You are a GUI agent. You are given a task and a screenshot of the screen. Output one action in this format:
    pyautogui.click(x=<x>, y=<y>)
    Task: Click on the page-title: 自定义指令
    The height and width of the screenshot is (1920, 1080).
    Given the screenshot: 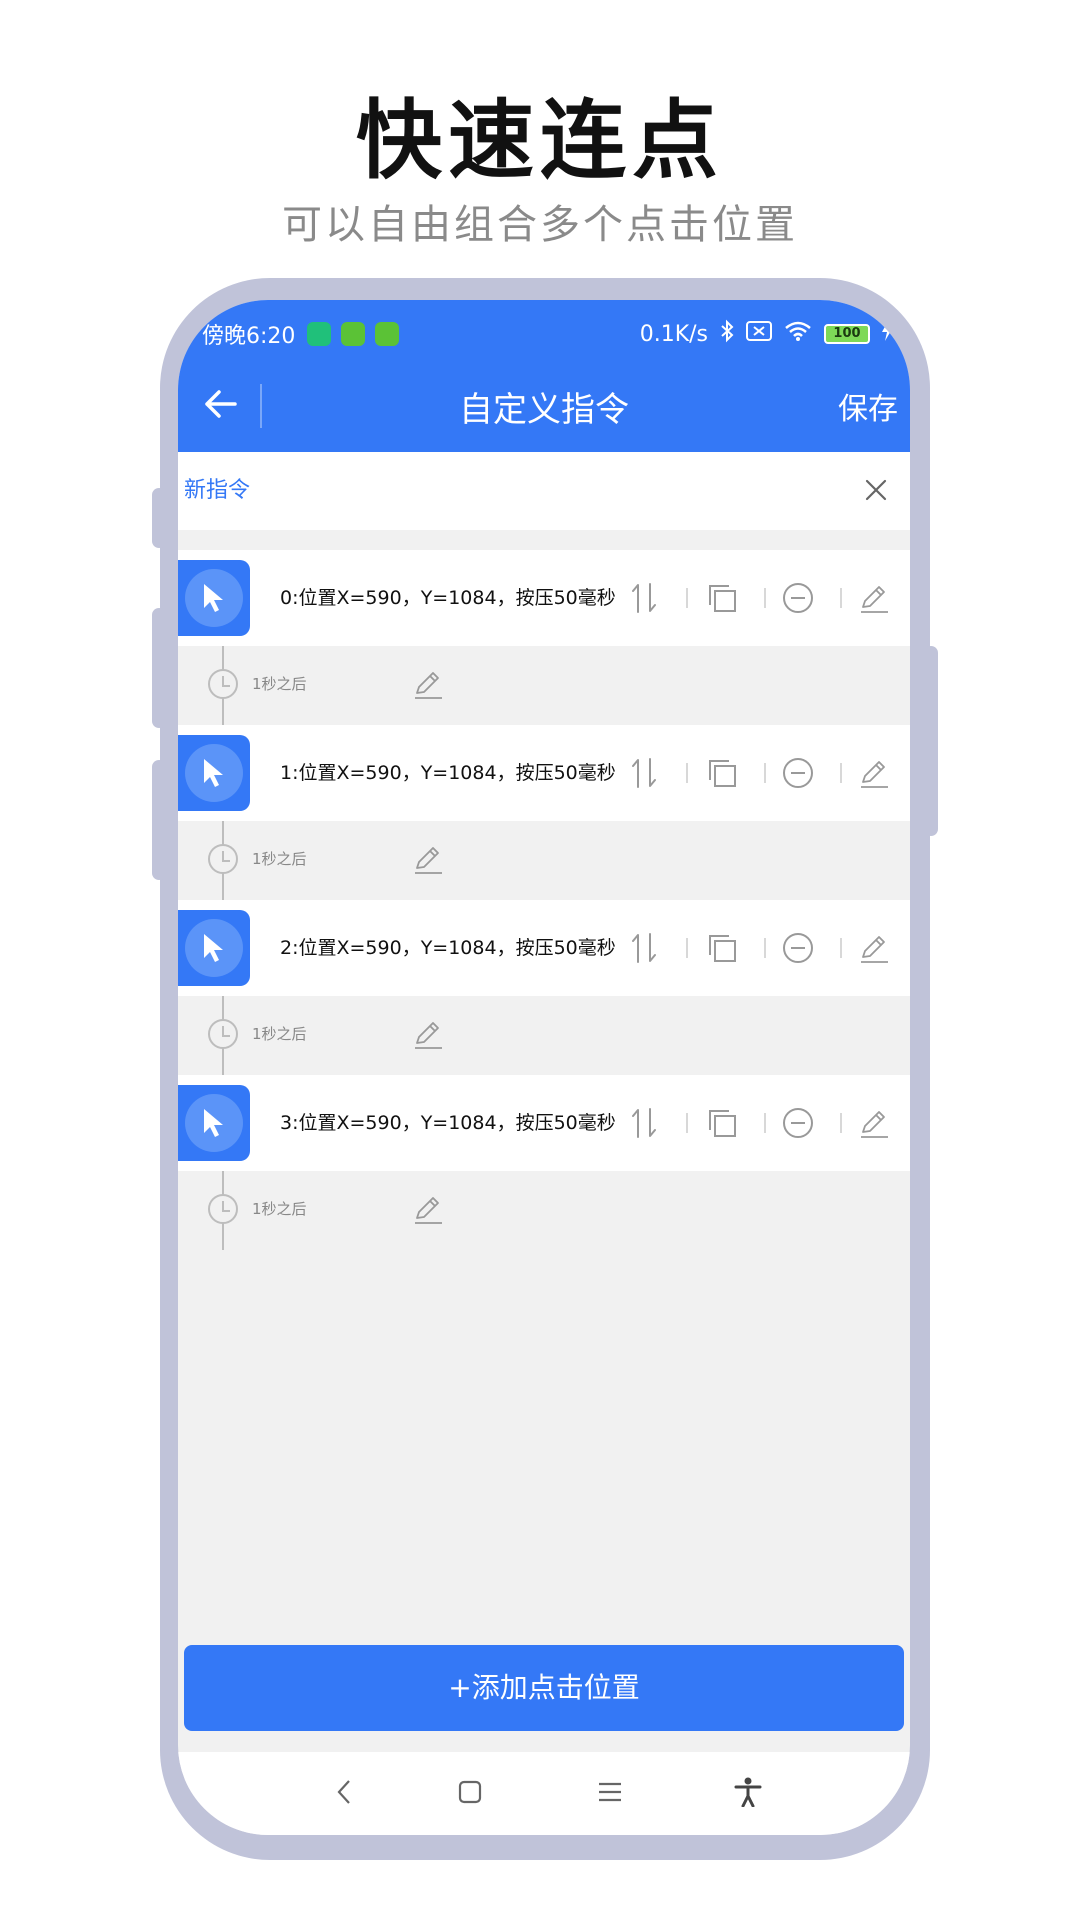 What is the action you would take?
    pyautogui.click(x=544, y=410)
    